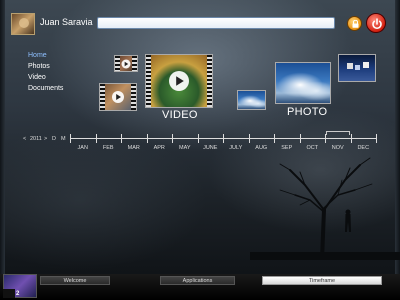  I want to click on power-icon, so click(377, 24).